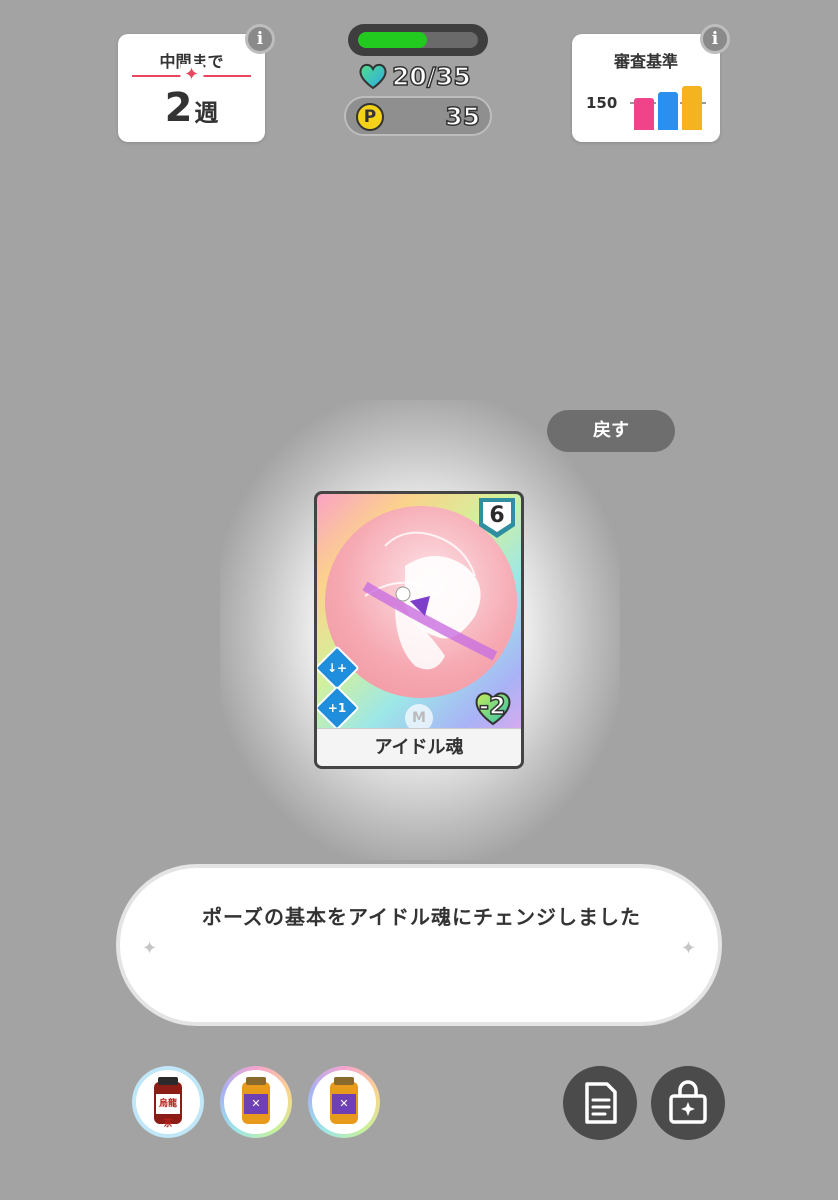 This screenshot has height=1200, width=838. Describe the element at coordinates (419, 630) in the screenshot. I see `skill-card: 6 ↓+ +1 M -2 アイドル魂` at that location.